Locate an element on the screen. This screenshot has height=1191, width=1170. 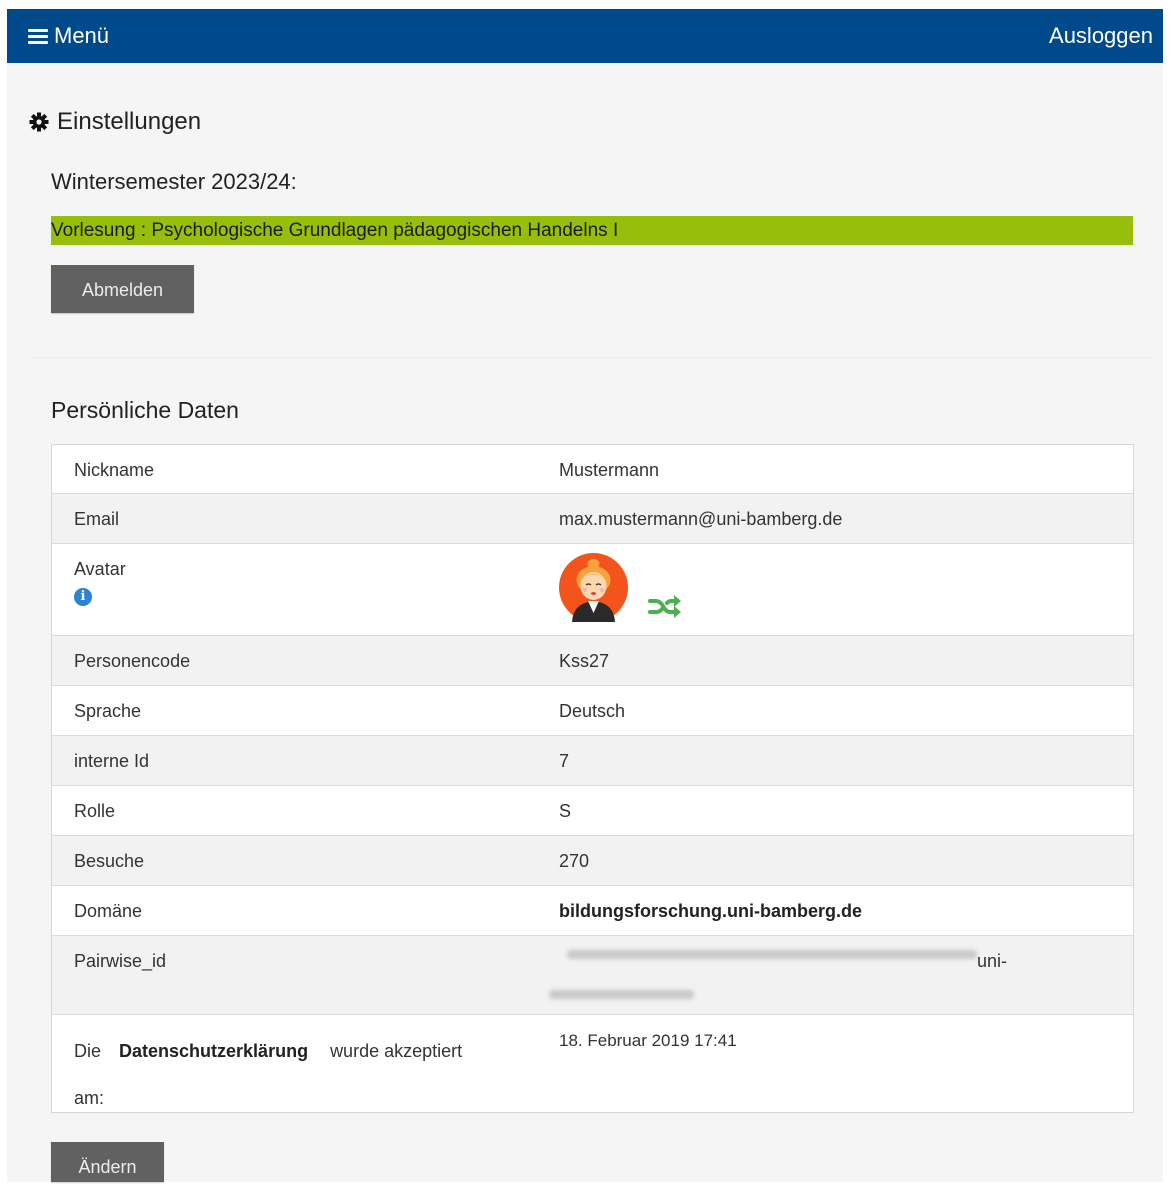
row-label: Email is located at coordinates (97, 519).